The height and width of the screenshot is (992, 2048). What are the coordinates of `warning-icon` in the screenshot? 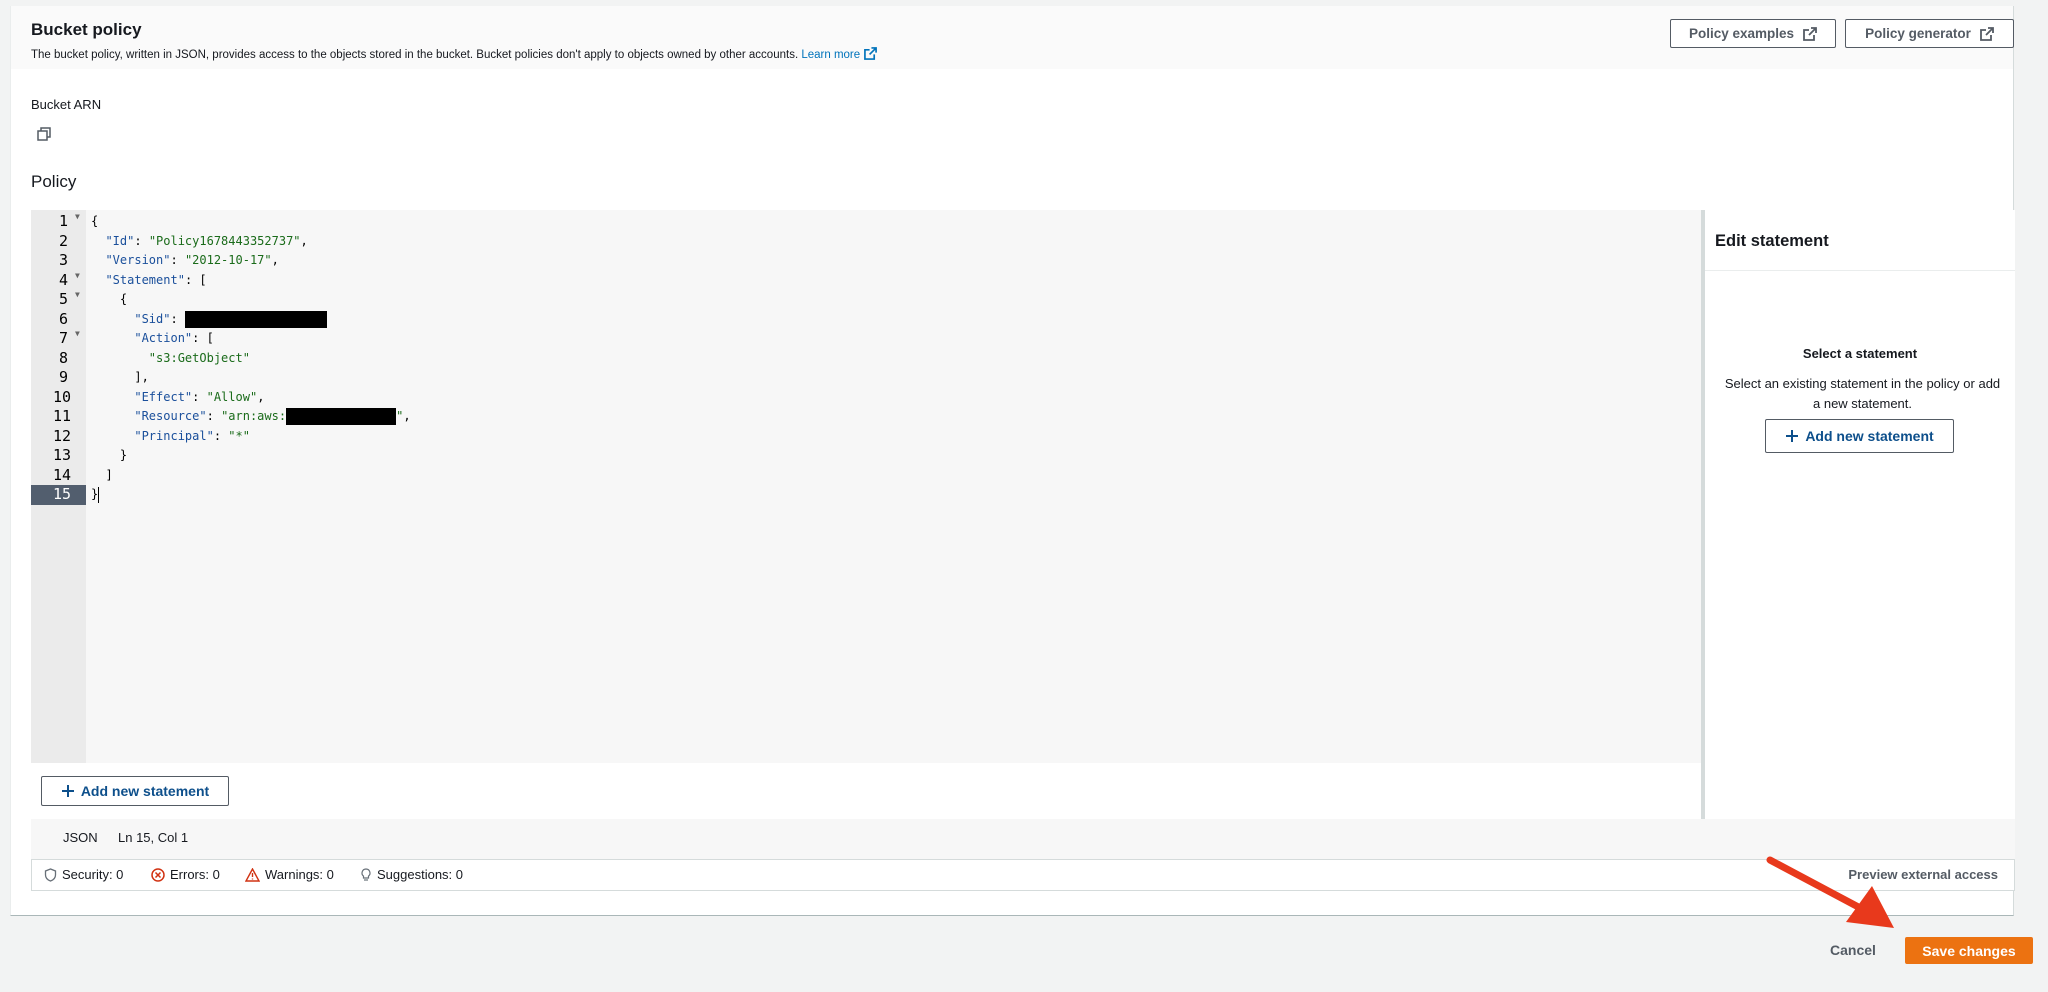 It's located at (252, 874).